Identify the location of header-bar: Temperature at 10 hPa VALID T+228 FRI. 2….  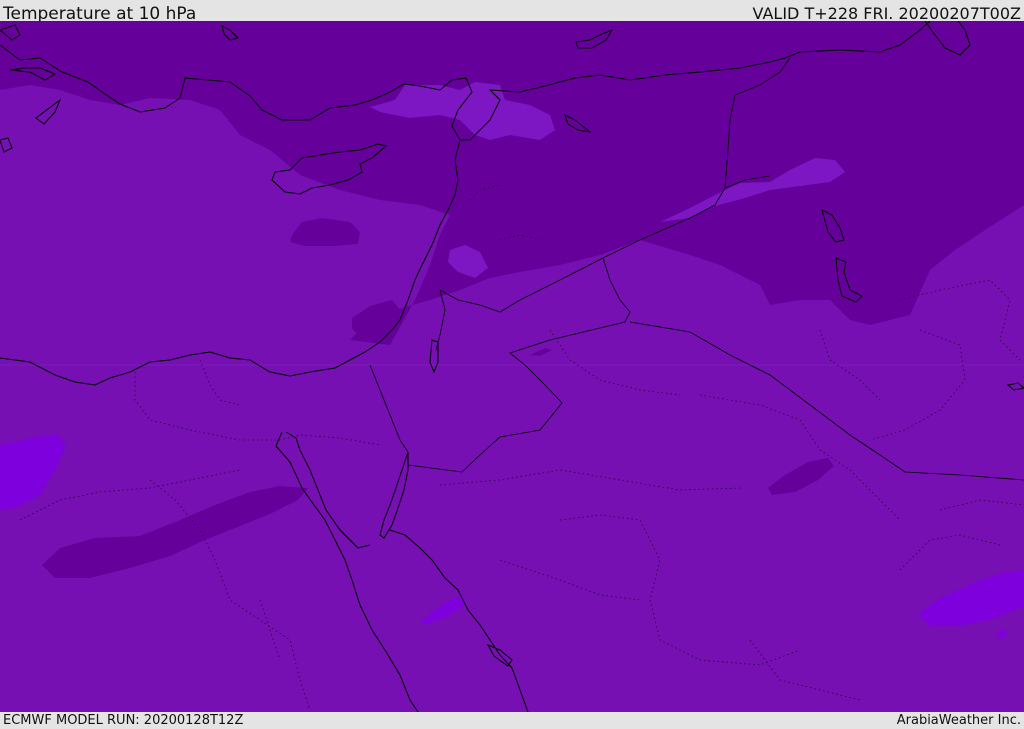
(512, 12).